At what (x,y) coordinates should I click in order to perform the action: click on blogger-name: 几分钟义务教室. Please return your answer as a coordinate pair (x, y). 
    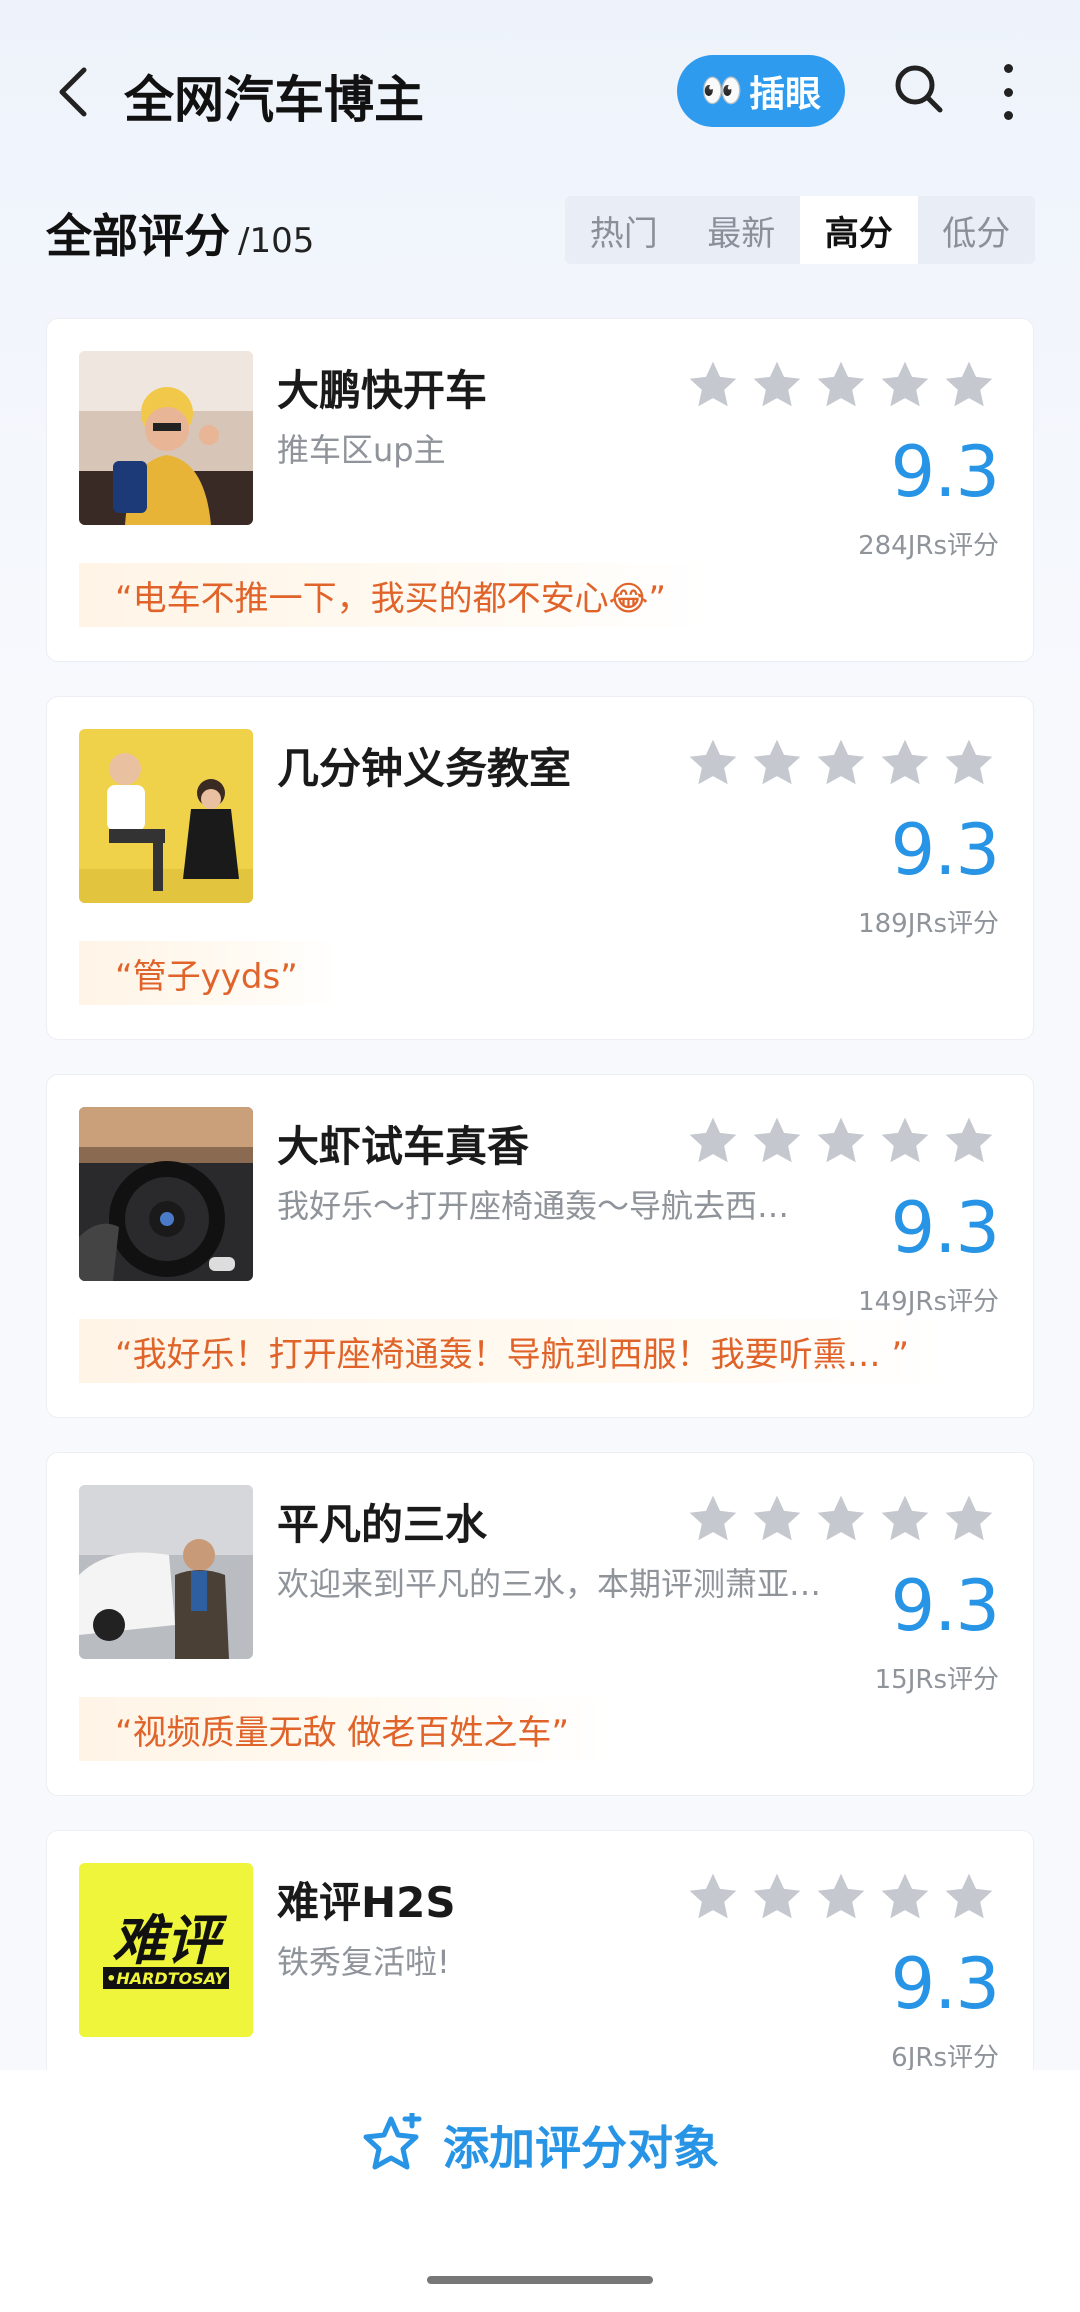
    Looking at the image, I should click on (424, 768).